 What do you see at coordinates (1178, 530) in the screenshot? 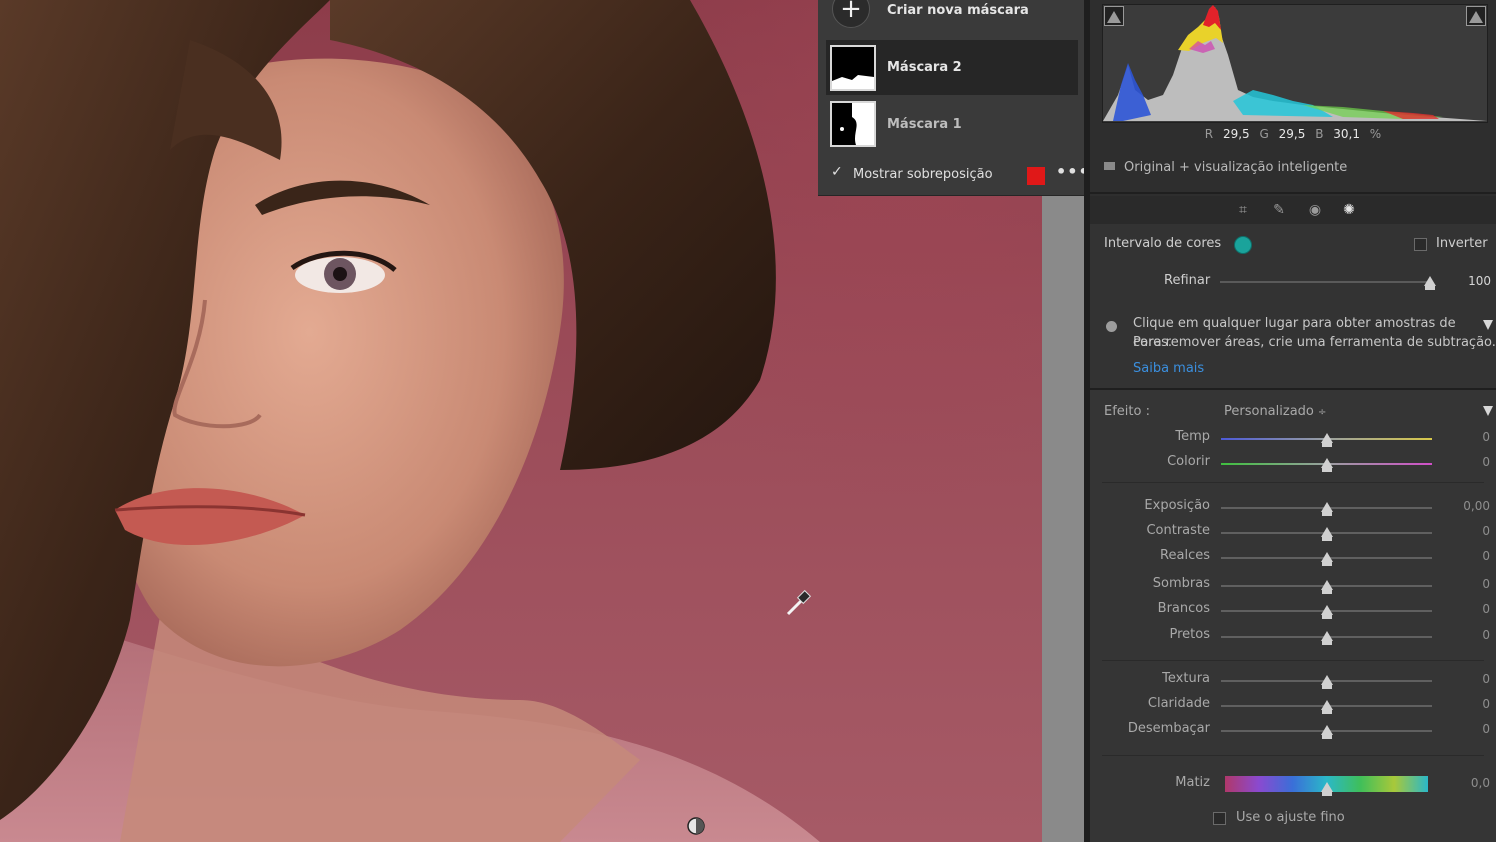
I see `slider-label: Contraste` at bounding box center [1178, 530].